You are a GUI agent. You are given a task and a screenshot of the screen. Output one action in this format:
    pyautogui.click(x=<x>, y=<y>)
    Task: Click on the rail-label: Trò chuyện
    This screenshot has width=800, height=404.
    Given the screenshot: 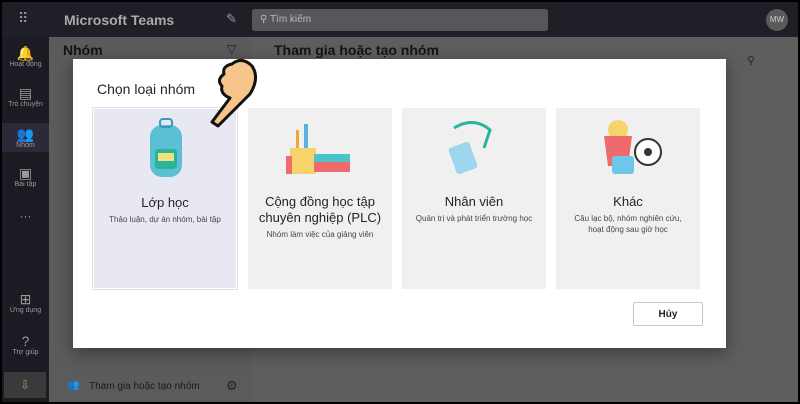 What is the action you would take?
    pyautogui.click(x=25, y=104)
    